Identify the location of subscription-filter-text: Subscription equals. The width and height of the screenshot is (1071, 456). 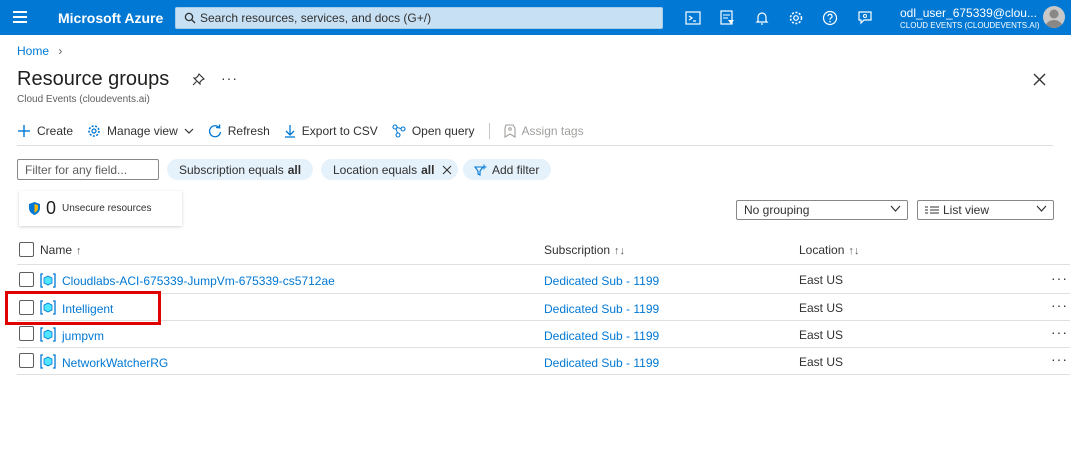
(231, 169).